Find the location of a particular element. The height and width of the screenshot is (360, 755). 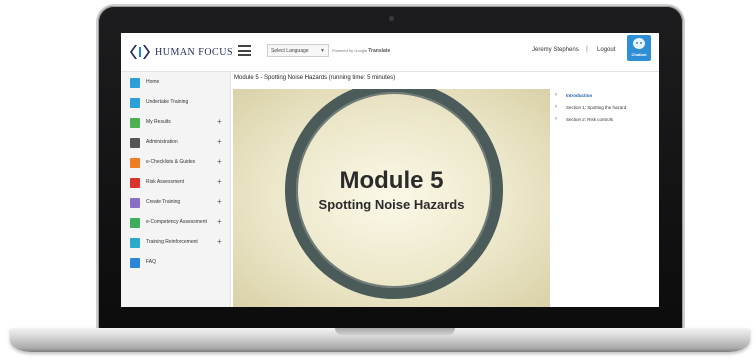

powered-by-label: Powered by is located at coordinates (343, 50).